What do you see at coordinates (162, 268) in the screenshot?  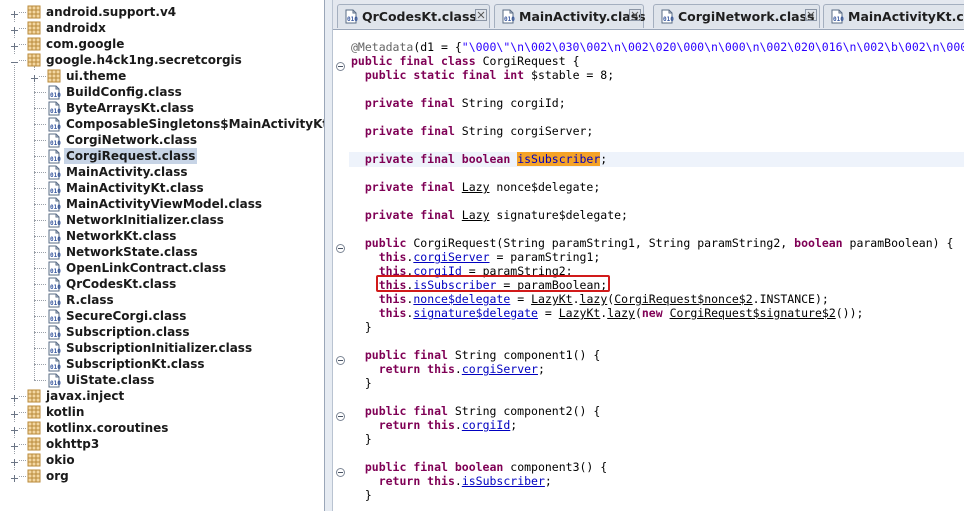 I see `tree-class-openlinkcontract-class: 010 OpenLinkContract.class` at bounding box center [162, 268].